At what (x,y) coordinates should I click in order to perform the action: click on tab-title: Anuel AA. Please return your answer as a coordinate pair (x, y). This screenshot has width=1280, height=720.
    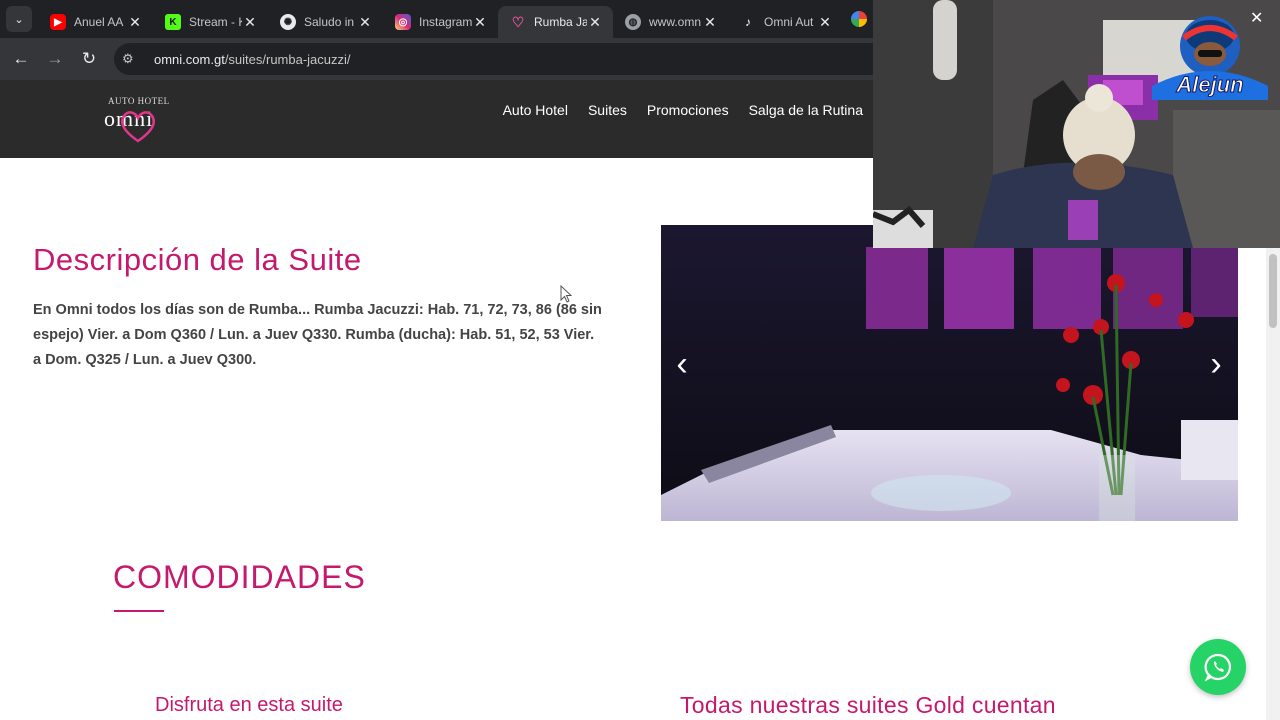
    Looking at the image, I should click on (99, 22).